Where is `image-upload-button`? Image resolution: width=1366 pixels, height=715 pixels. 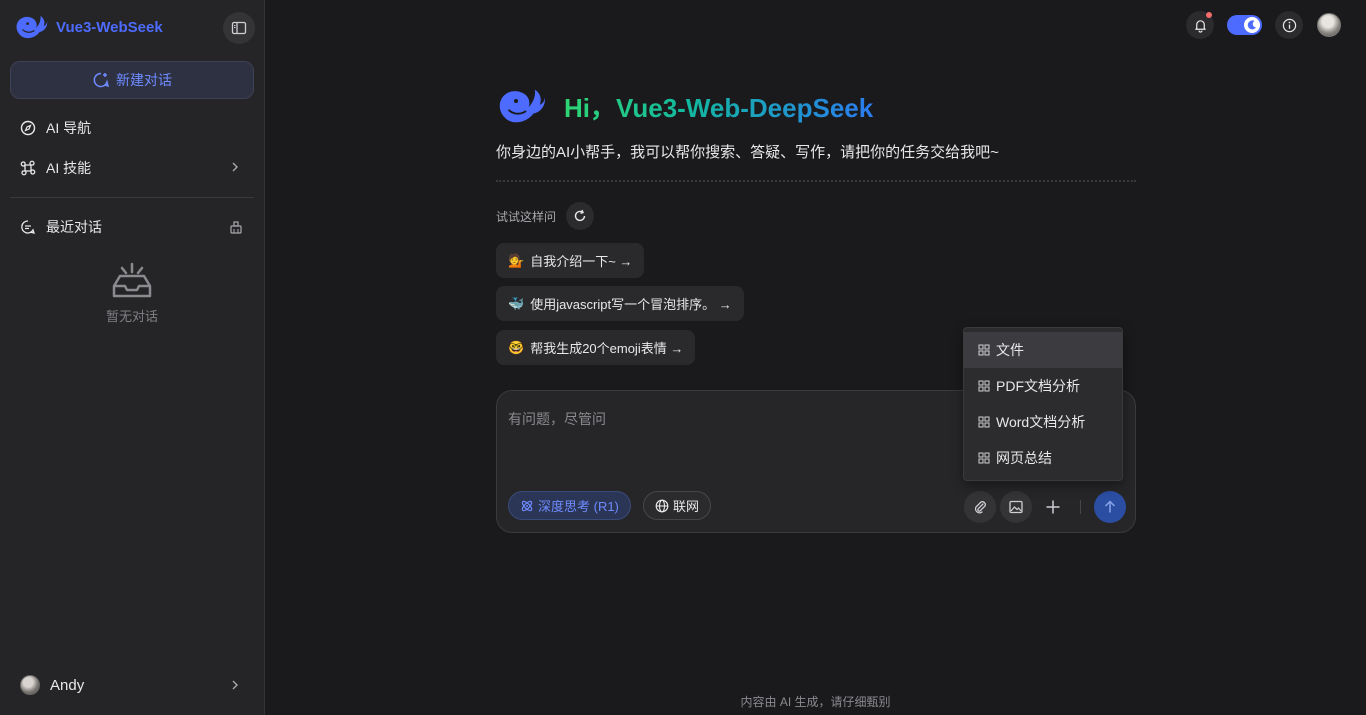
image-upload-button is located at coordinates (1016, 507).